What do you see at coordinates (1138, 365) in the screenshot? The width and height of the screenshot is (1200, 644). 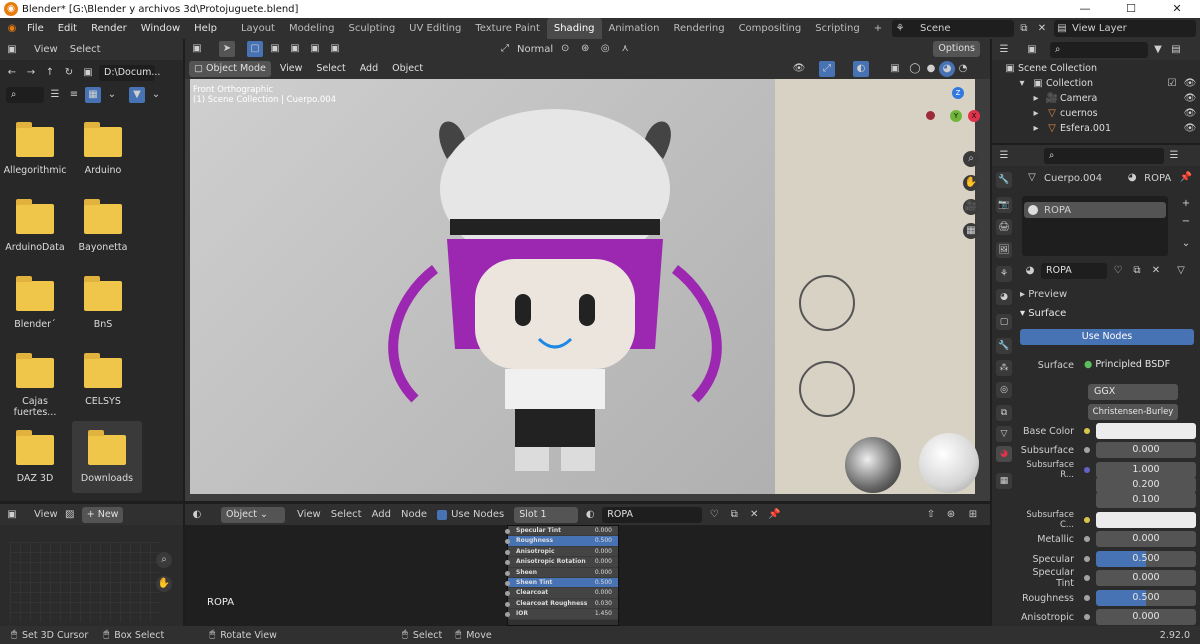 I see `surface-shader-field: ● Principled BSDF` at bounding box center [1138, 365].